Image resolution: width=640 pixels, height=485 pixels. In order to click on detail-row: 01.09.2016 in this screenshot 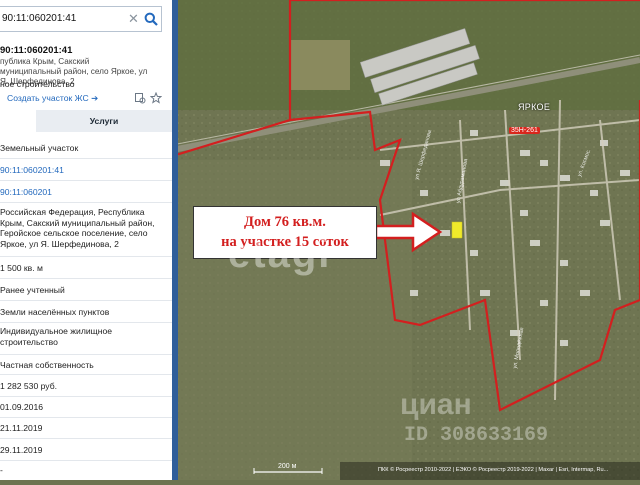, I will do `click(86, 407)`.